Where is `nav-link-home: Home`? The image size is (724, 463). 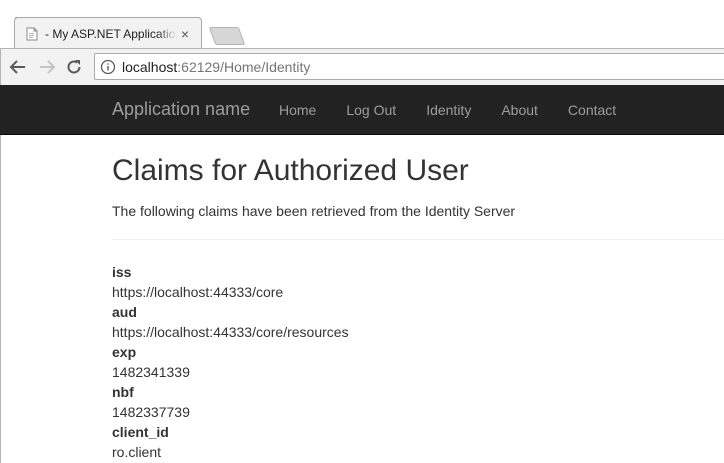 nav-link-home: Home is located at coordinates (297, 110).